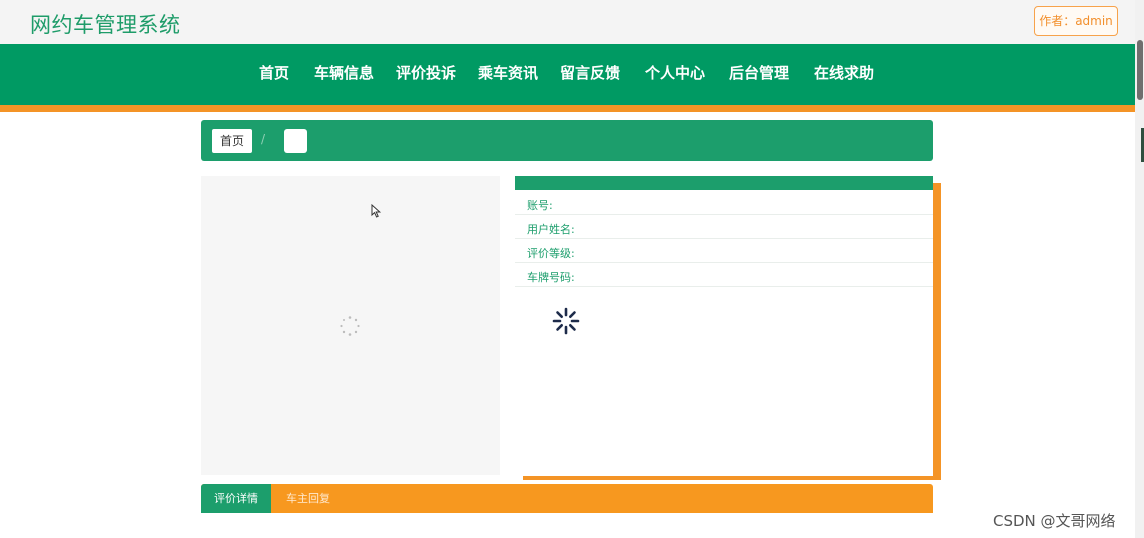 The height and width of the screenshot is (538, 1144). What do you see at coordinates (567, 108) in the screenshot?
I see `nav-accent-line` at bounding box center [567, 108].